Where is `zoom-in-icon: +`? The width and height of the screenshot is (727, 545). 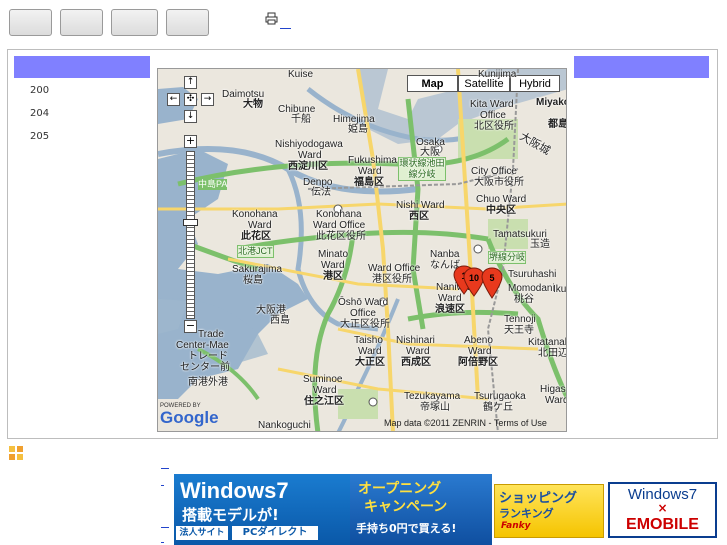
zoom-in-icon: + is located at coordinates (190, 141).